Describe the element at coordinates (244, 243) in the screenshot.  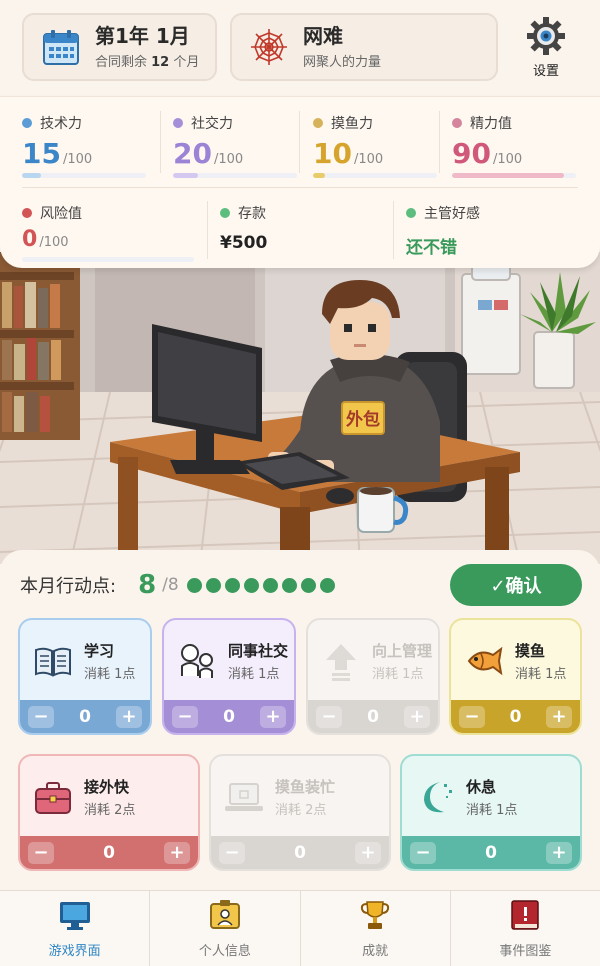
I see `stat-value: ¥500` at that location.